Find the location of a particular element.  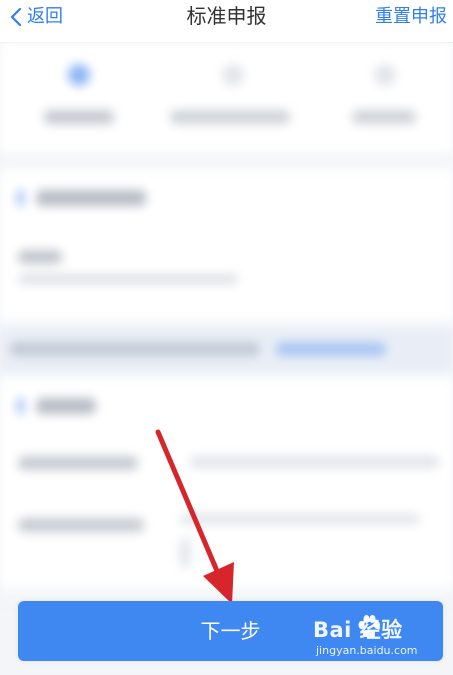

watermark-url: jingyan.baidu.com is located at coordinates (367, 650).